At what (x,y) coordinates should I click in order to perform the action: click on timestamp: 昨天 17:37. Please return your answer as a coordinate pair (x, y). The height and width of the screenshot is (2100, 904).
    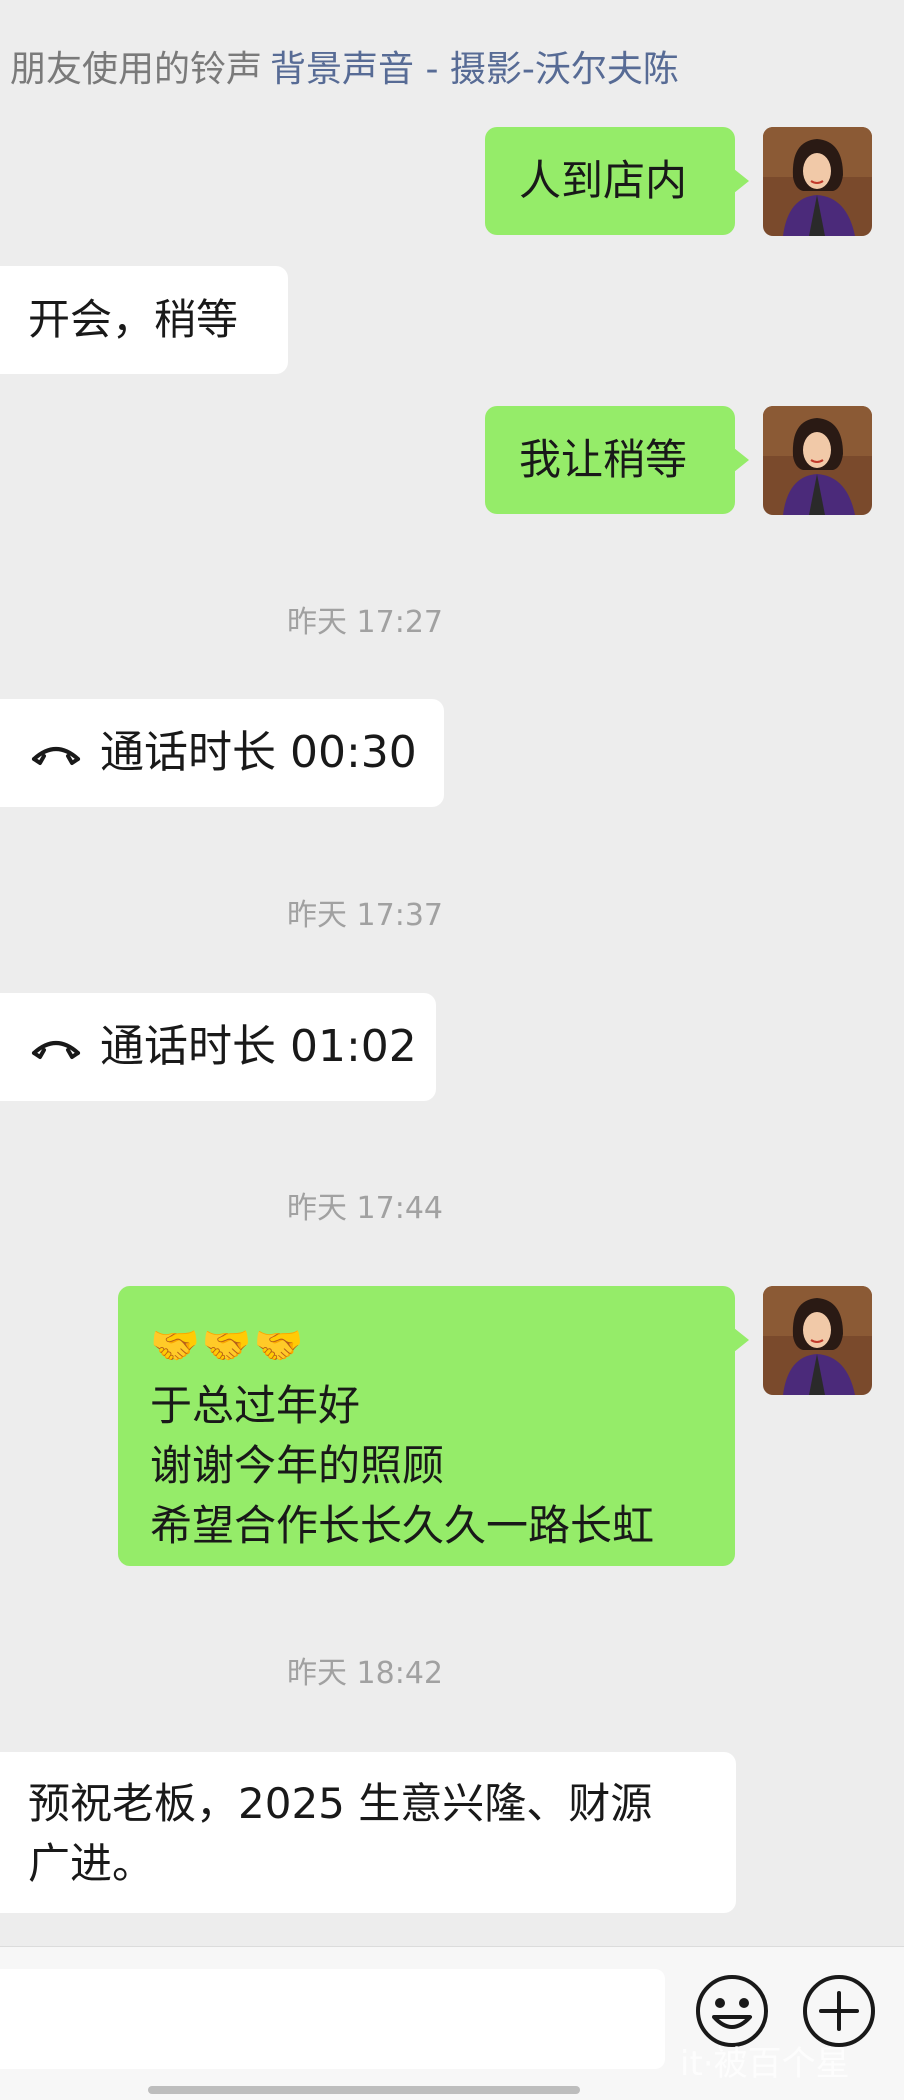
    Looking at the image, I should click on (365, 915).